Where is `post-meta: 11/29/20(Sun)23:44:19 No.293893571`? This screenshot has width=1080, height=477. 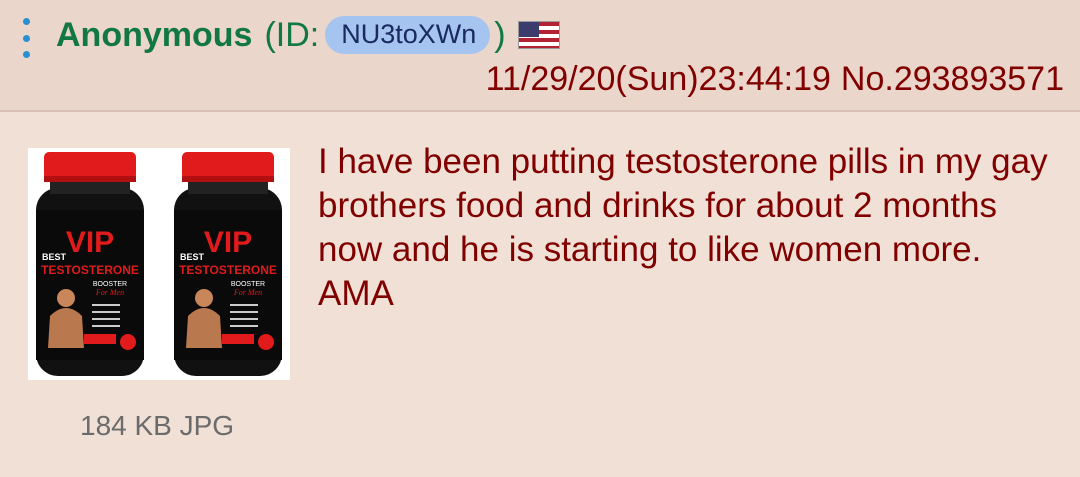
post-meta: 11/29/20(Sun)23:44:19 No.293893571 is located at coordinates (775, 79).